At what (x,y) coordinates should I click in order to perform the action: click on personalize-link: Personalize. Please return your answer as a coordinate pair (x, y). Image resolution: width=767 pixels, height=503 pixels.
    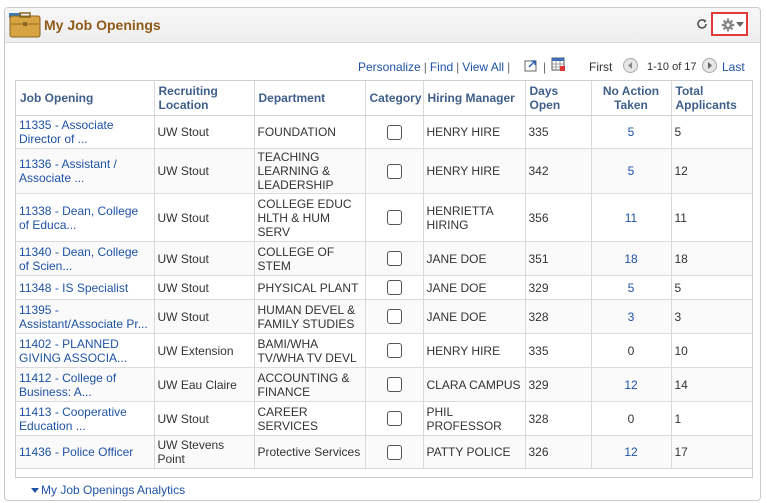
    Looking at the image, I should click on (389, 67).